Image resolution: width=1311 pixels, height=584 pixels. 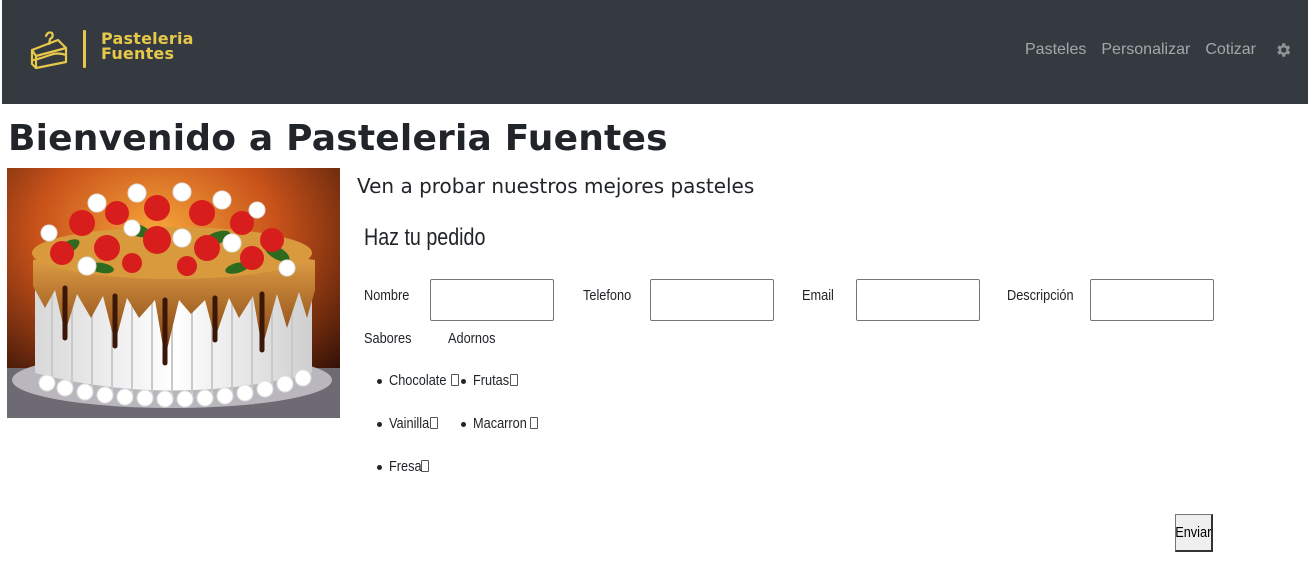 I want to click on macarron-checkbox, so click(x=534, y=423).